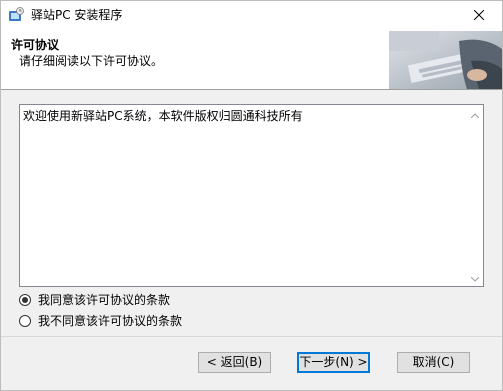  What do you see at coordinates (77, 15) in the screenshot?
I see `window-title: 驿站PC 安装程序` at bounding box center [77, 15].